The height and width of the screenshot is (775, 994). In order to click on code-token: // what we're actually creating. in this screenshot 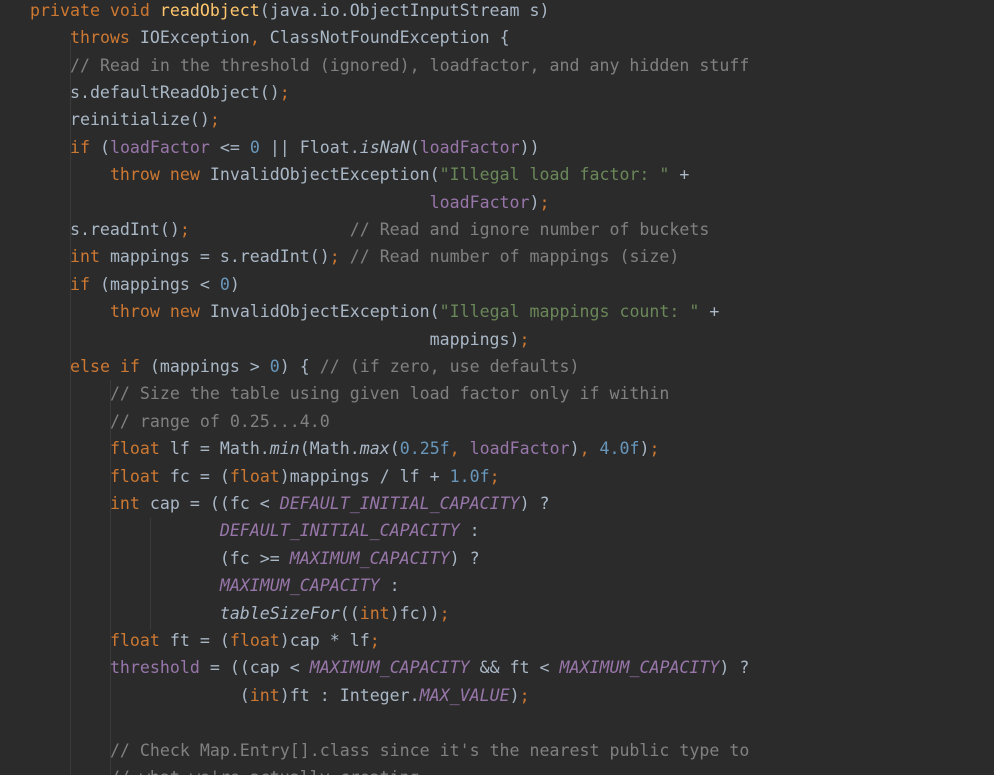, I will do `click(270, 771)`.